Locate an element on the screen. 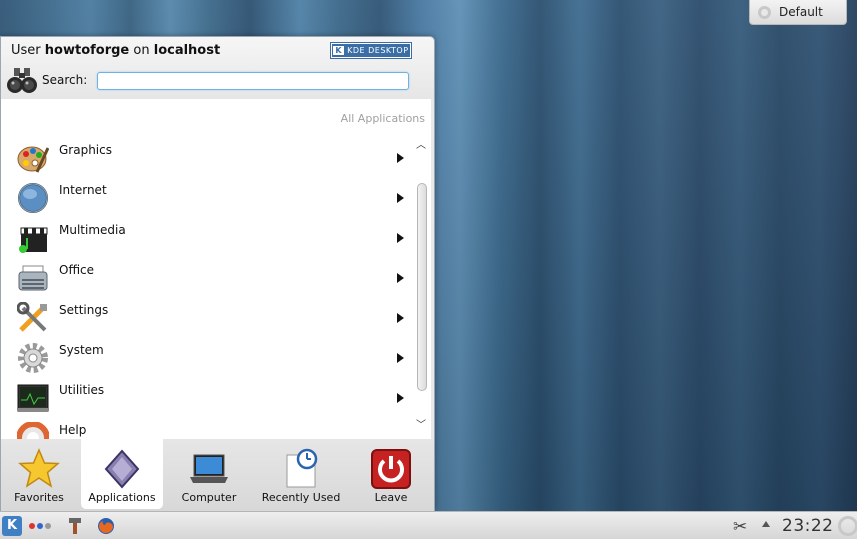 The width and height of the screenshot is (857, 539). tab-computer: Computer is located at coordinates (209, 474).